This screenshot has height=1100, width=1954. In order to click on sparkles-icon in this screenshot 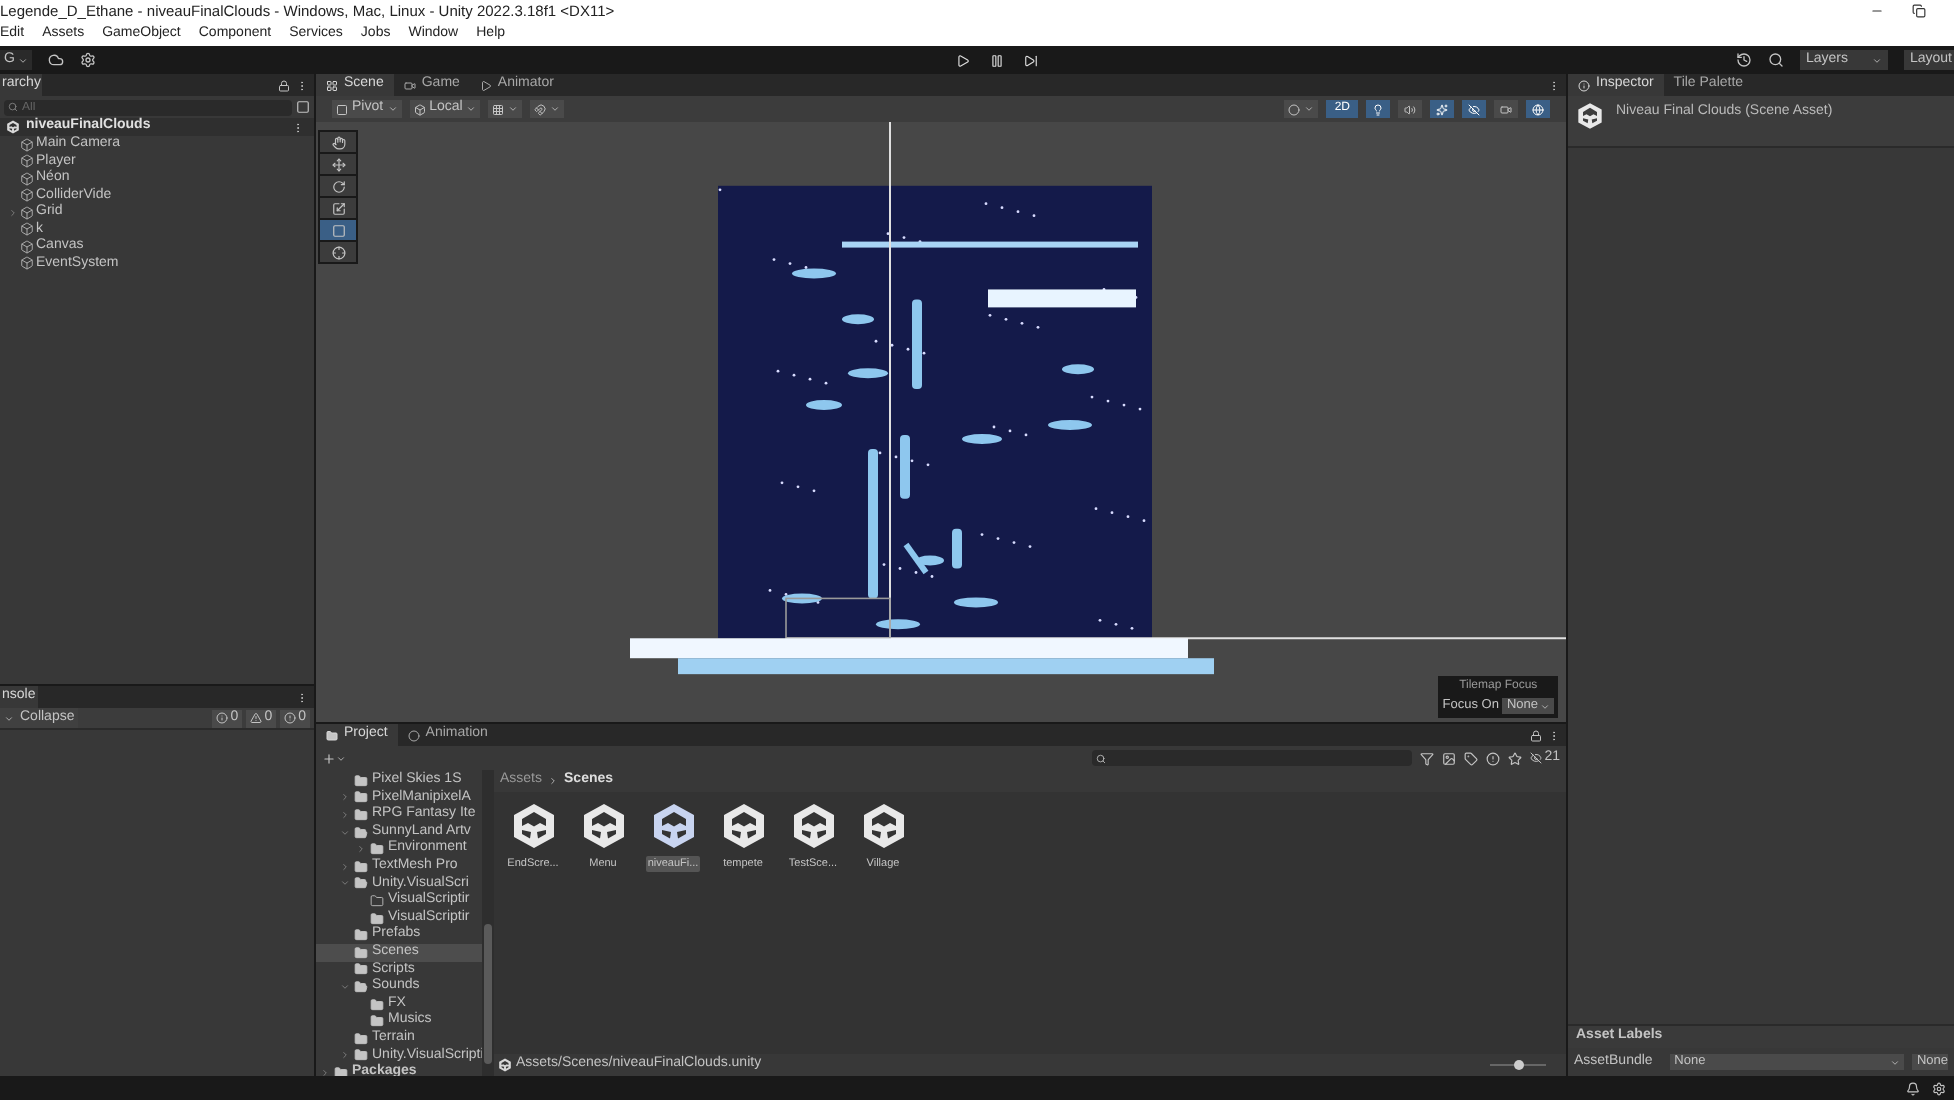, I will do `click(1442, 109)`.